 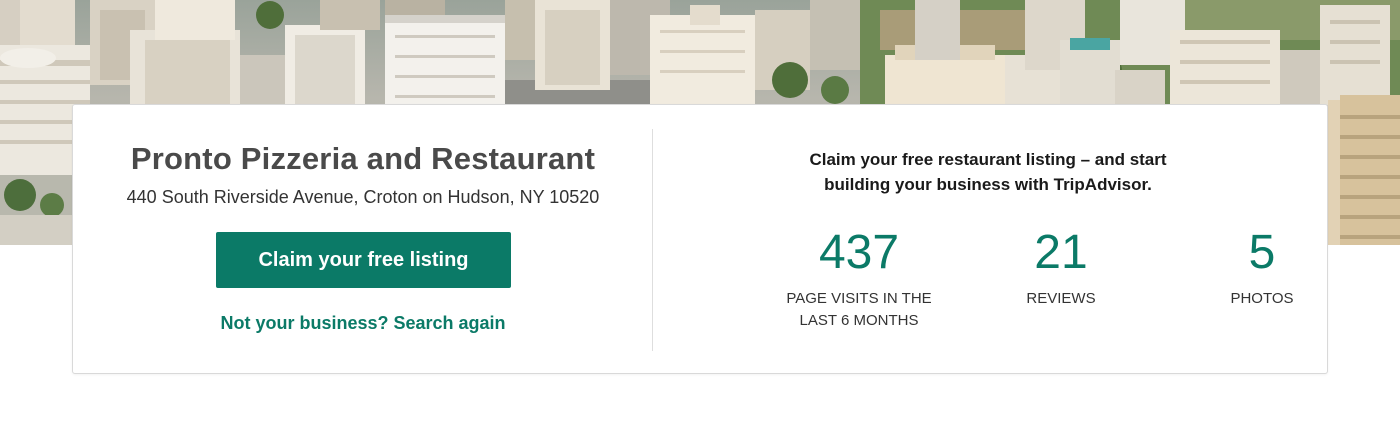 I want to click on search-again-link: Not your business? Search again, so click(x=363, y=323).